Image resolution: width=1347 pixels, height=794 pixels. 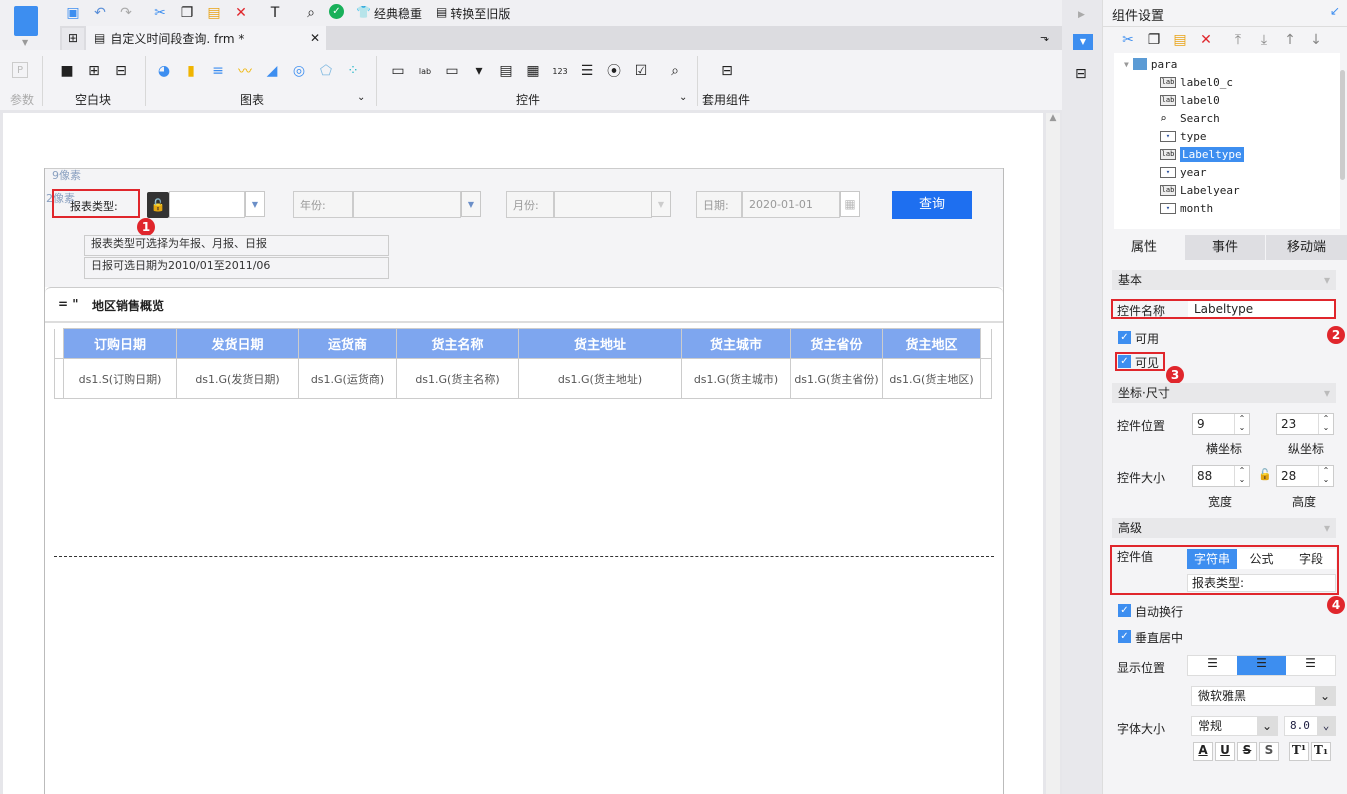 What do you see at coordinates (237, 378) in the screenshot?
I see `data-cell: ds1.G(发货日期)` at bounding box center [237, 378].